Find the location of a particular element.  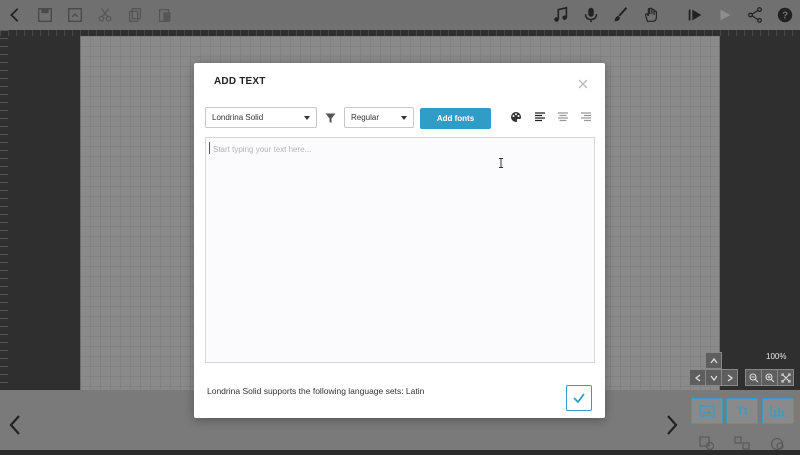

music-icon is located at coordinates (561, 15).